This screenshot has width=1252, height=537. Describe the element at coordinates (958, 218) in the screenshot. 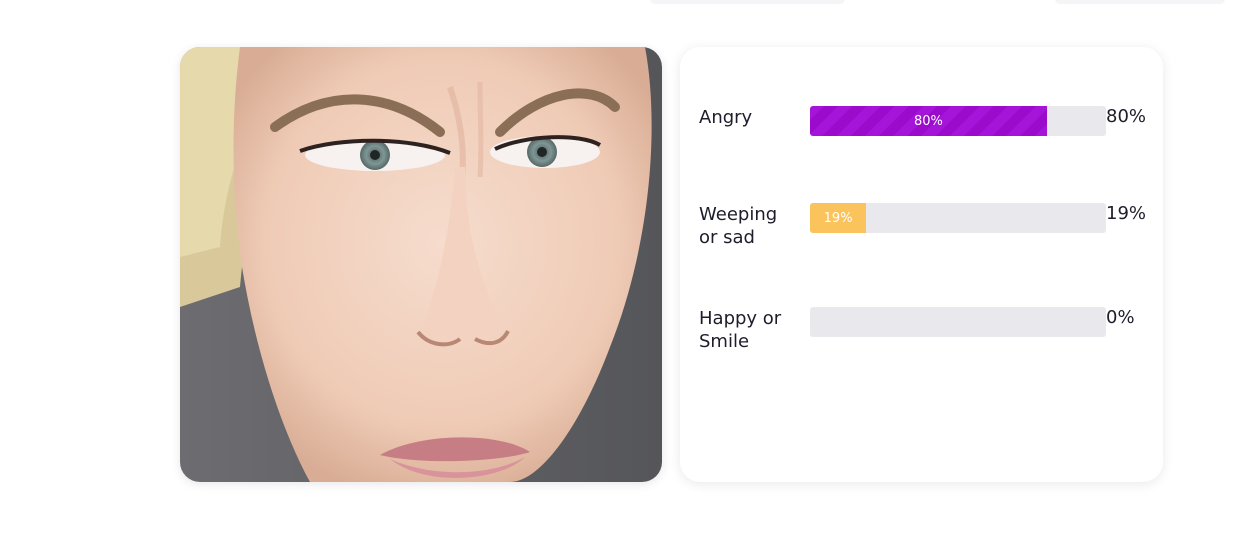

I see `emotion-bar-track: 19%` at that location.